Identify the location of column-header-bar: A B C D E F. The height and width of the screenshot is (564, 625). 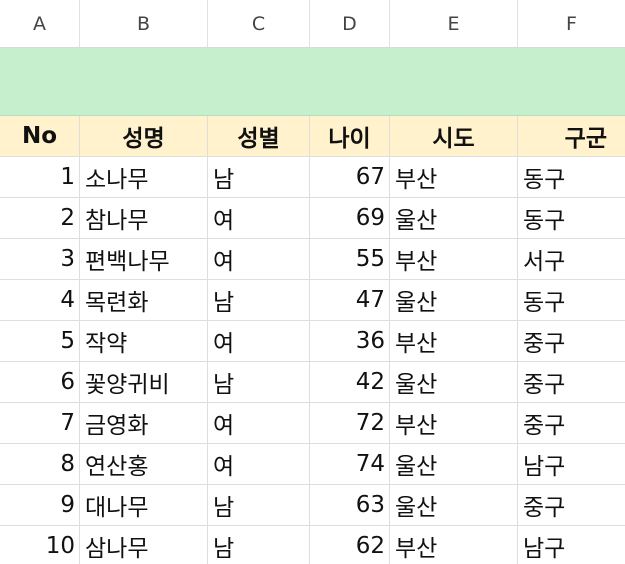
(312, 24).